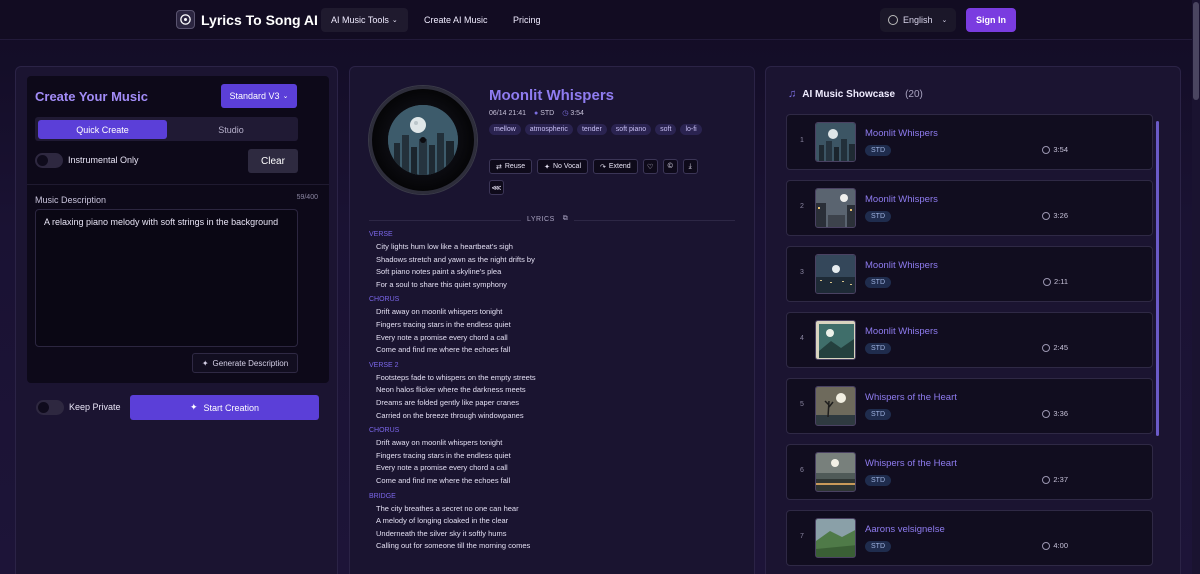  Describe the element at coordinates (690, 166) in the screenshot. I see `download-button: ⤓` at that location.